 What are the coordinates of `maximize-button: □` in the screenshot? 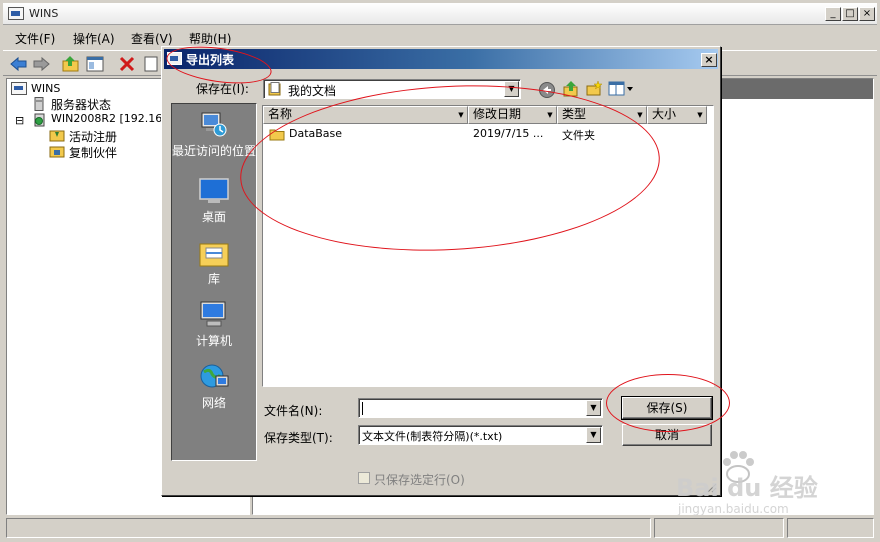 It's located at (850, 14).